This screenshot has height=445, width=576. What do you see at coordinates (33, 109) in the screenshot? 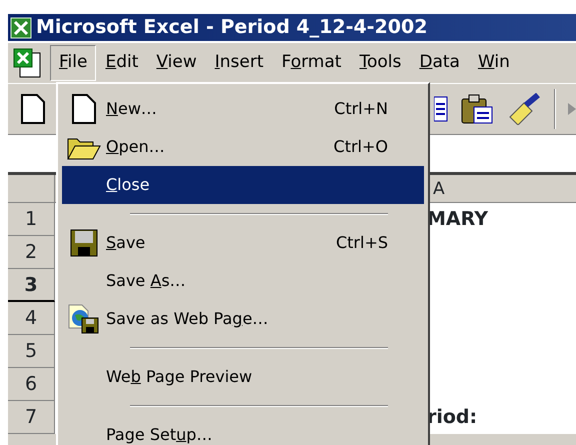
I see `new-document-icon` at bounding box center [33, 109].